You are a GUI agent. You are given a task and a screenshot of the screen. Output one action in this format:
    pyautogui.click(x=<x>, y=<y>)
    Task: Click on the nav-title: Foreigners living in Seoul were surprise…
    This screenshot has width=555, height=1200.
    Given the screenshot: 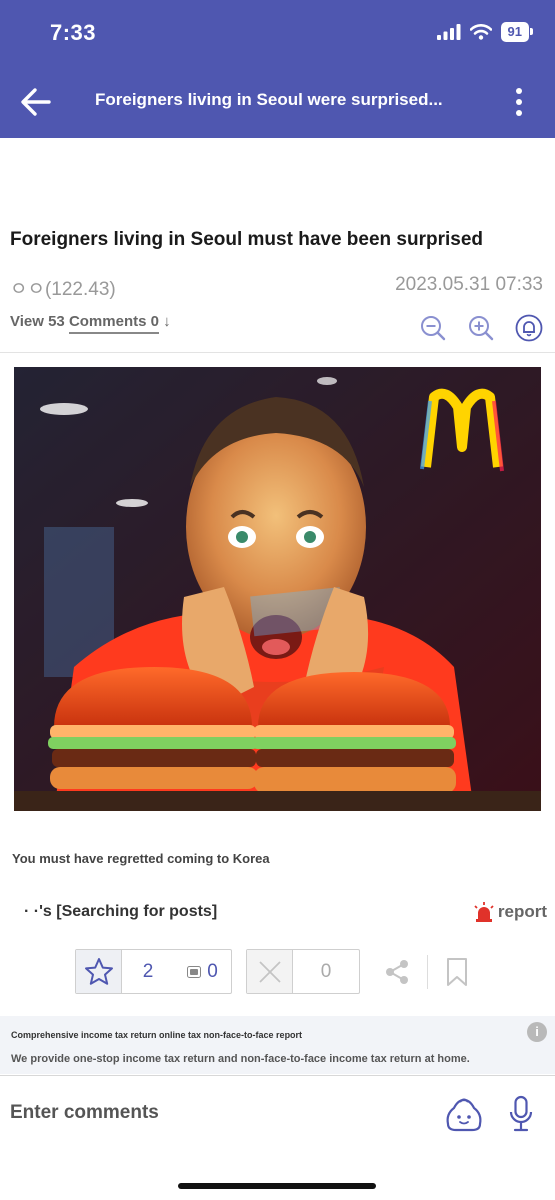 What is the action you would take?
    pyautogui.click(x=269, y=99)
    